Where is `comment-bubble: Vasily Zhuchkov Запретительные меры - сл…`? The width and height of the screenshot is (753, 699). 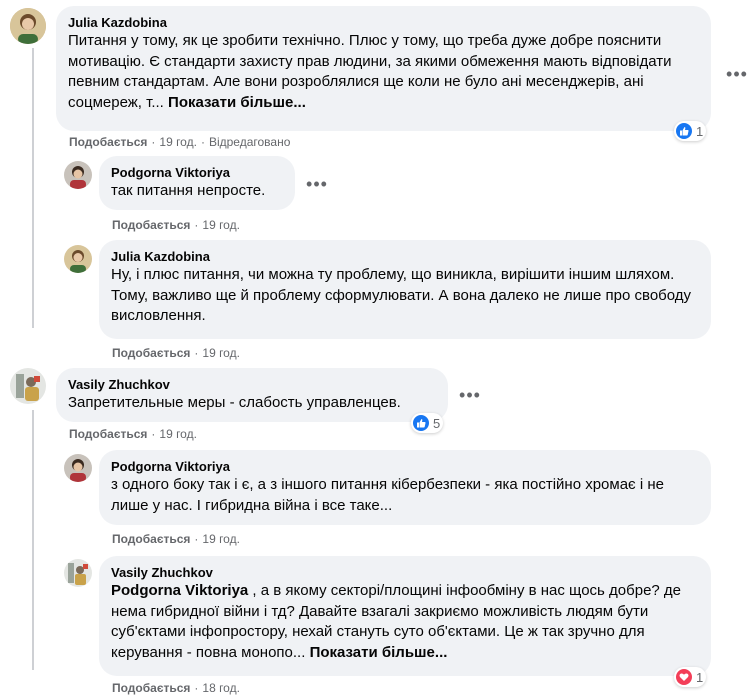
comment-bubble: Vasily Zhuchkov Запретительные меры - сл… is located at coordinates (252, 395).